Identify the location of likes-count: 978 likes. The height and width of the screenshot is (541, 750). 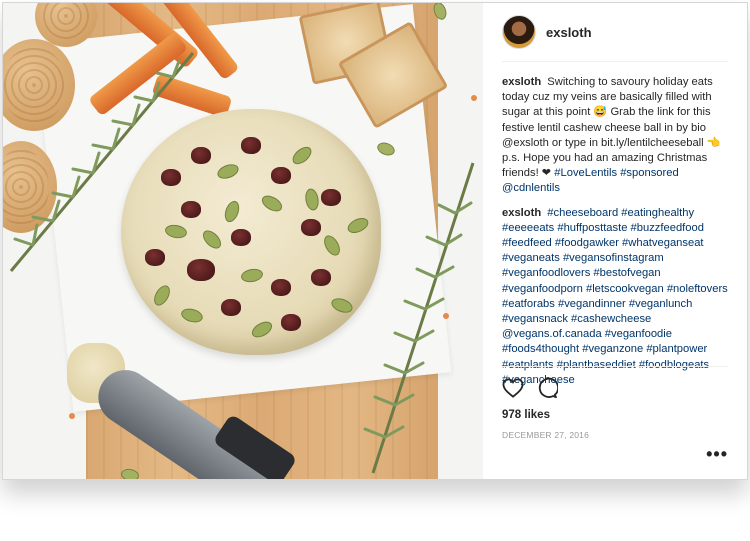
(615, 415).